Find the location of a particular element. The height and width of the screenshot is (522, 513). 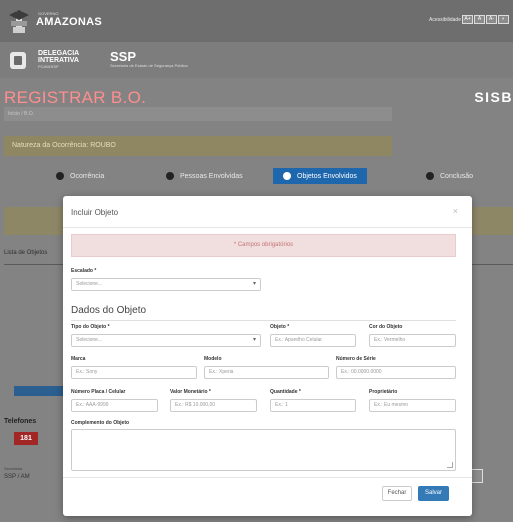

numero-serie-input: Ex.: 00.0000.0000 is located at coordinates (396, 372).